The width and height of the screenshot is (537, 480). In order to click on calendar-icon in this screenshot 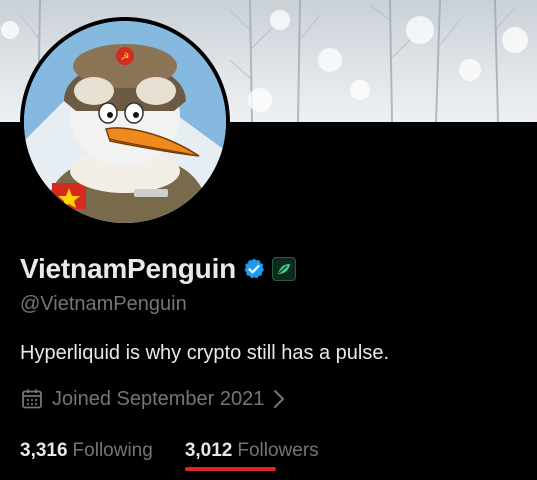, I will do `click(32, 399)`.